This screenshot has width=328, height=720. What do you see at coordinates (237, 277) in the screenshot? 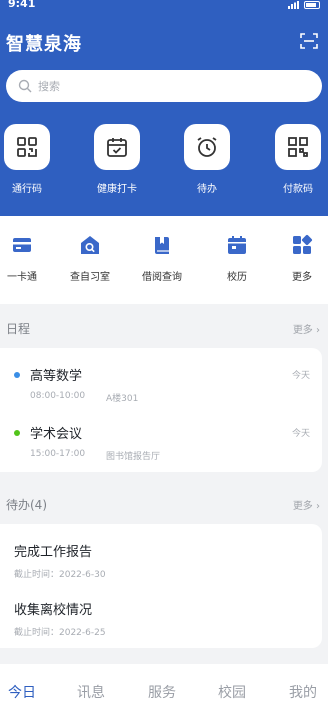
I see `service-label: 校历` at bounding box center [237, 277].